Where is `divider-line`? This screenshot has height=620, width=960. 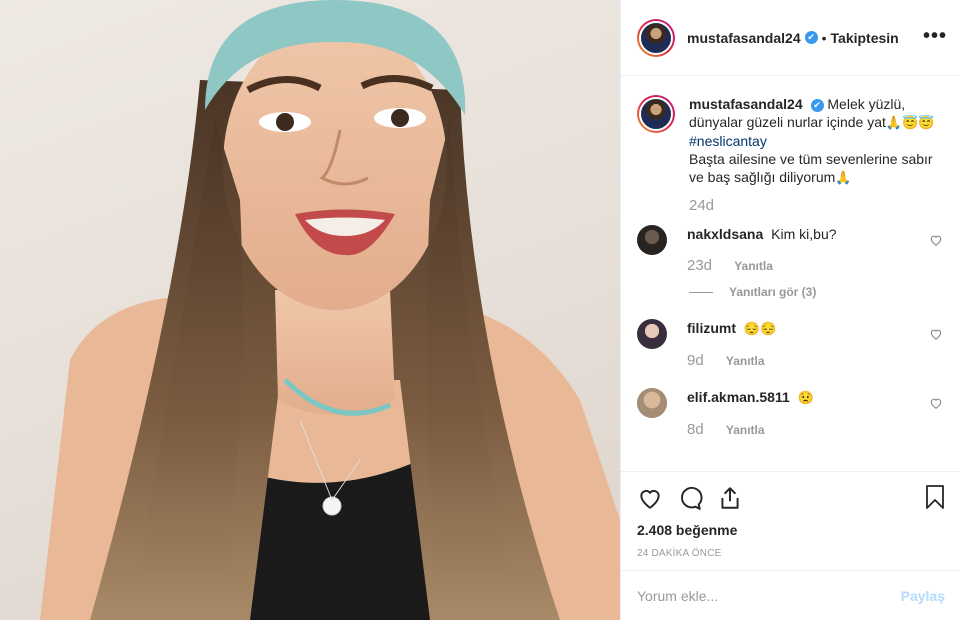
divider-line is located at coordinates (701, 292).